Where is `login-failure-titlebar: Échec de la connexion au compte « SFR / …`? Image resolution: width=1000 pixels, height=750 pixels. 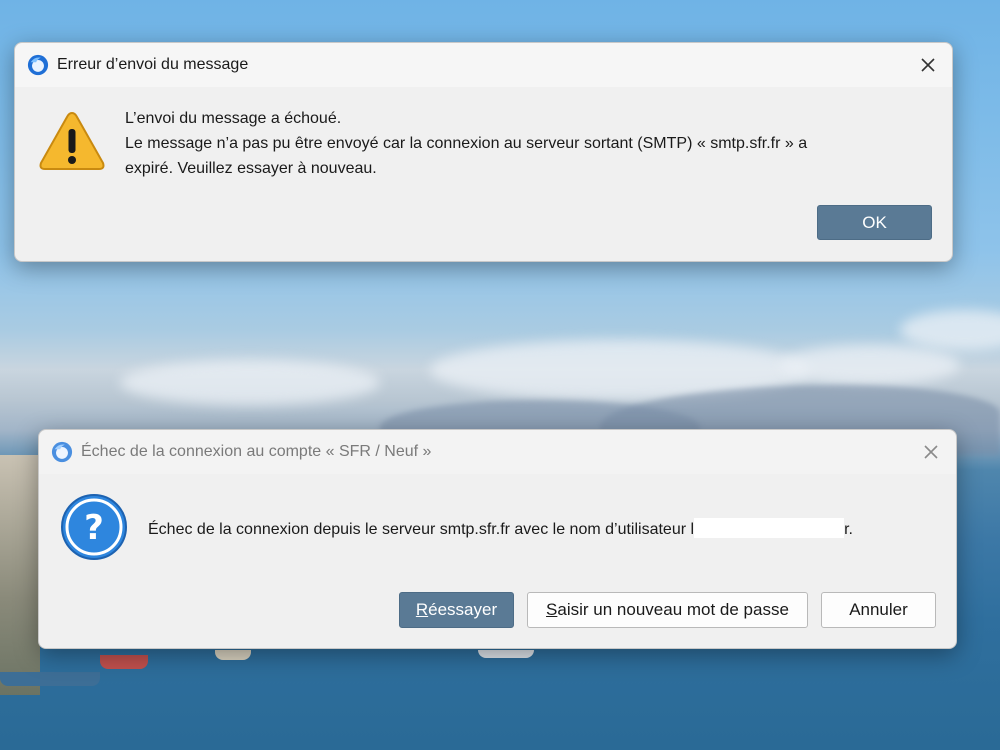 login-failure-titlebar: Échec de la connexion au compte « SFR / … is located at coordinates (497, 452).